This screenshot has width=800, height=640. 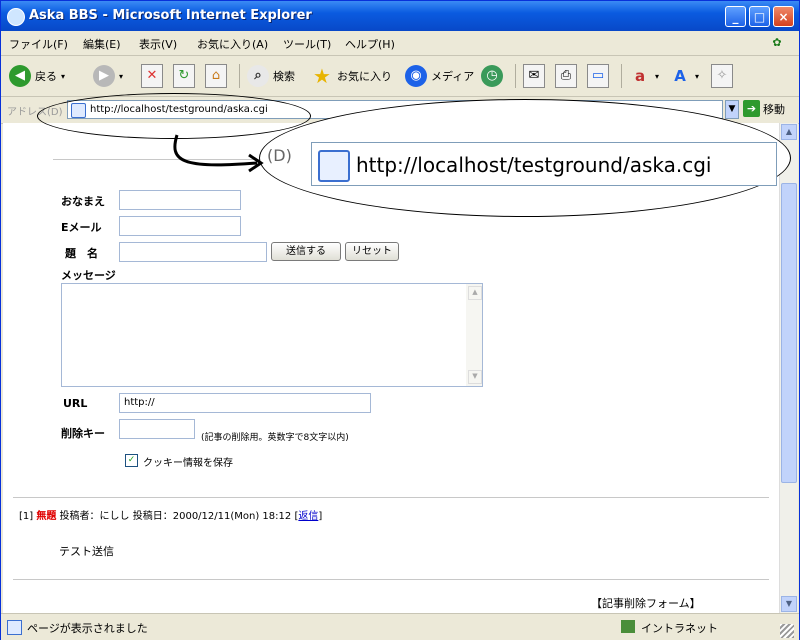 I want to click on font-size-button: A ▾, so click(x=684, y=76).